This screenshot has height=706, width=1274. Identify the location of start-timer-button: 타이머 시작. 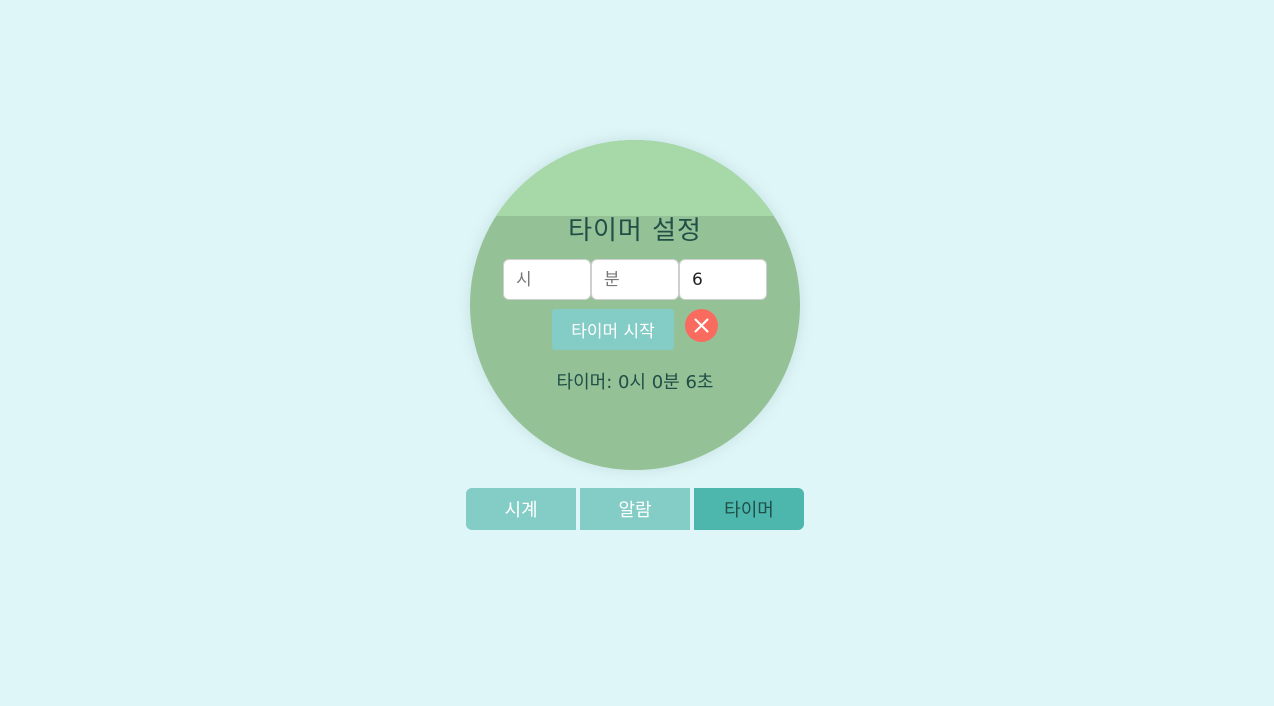
(613, 329).